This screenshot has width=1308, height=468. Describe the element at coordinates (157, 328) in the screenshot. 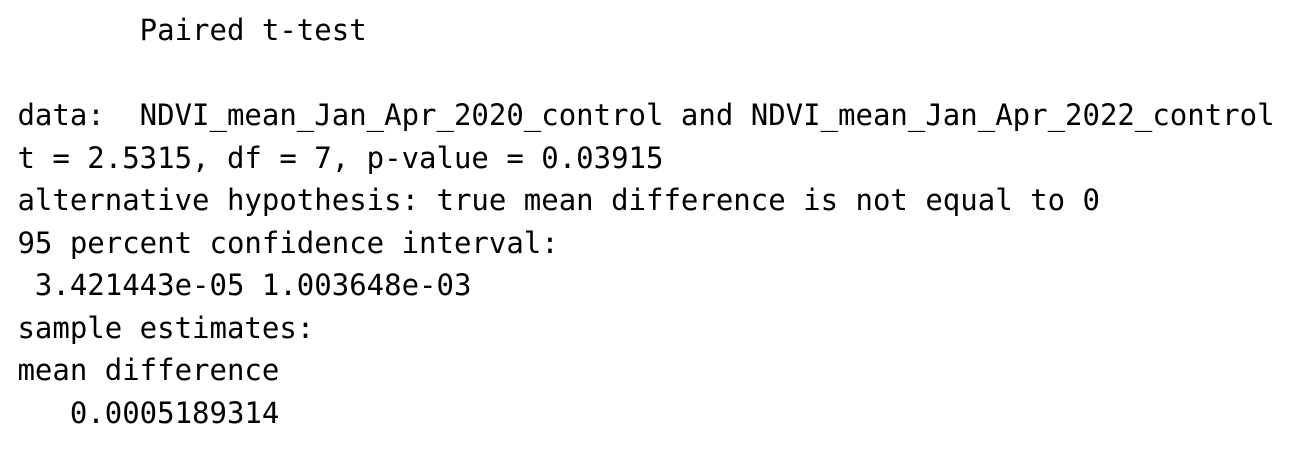

I see `sample-estimates-label: sample estimates:` at that location.